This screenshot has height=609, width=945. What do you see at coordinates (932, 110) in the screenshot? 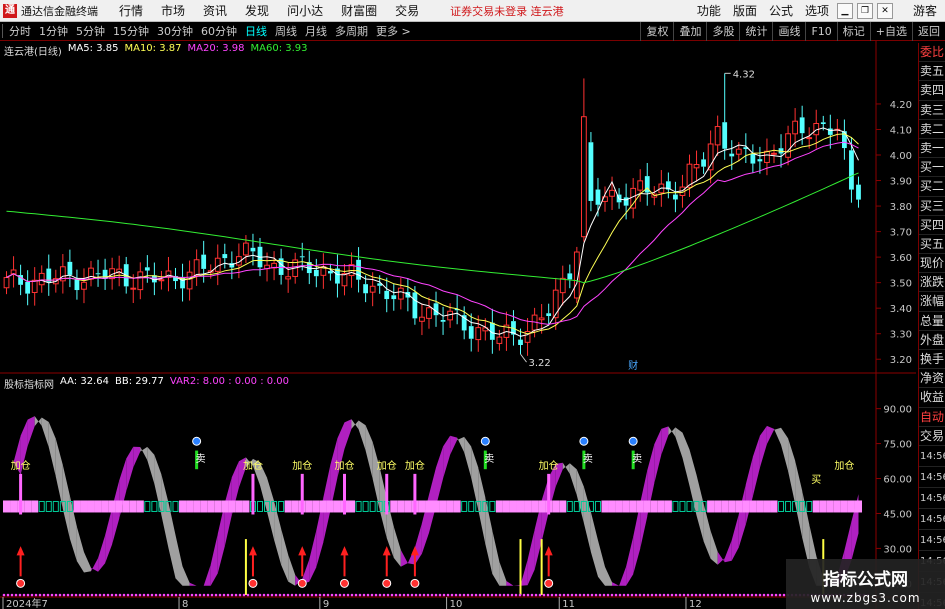
I see `quote-field-label: 卖三` at bounding box center [932, 110].